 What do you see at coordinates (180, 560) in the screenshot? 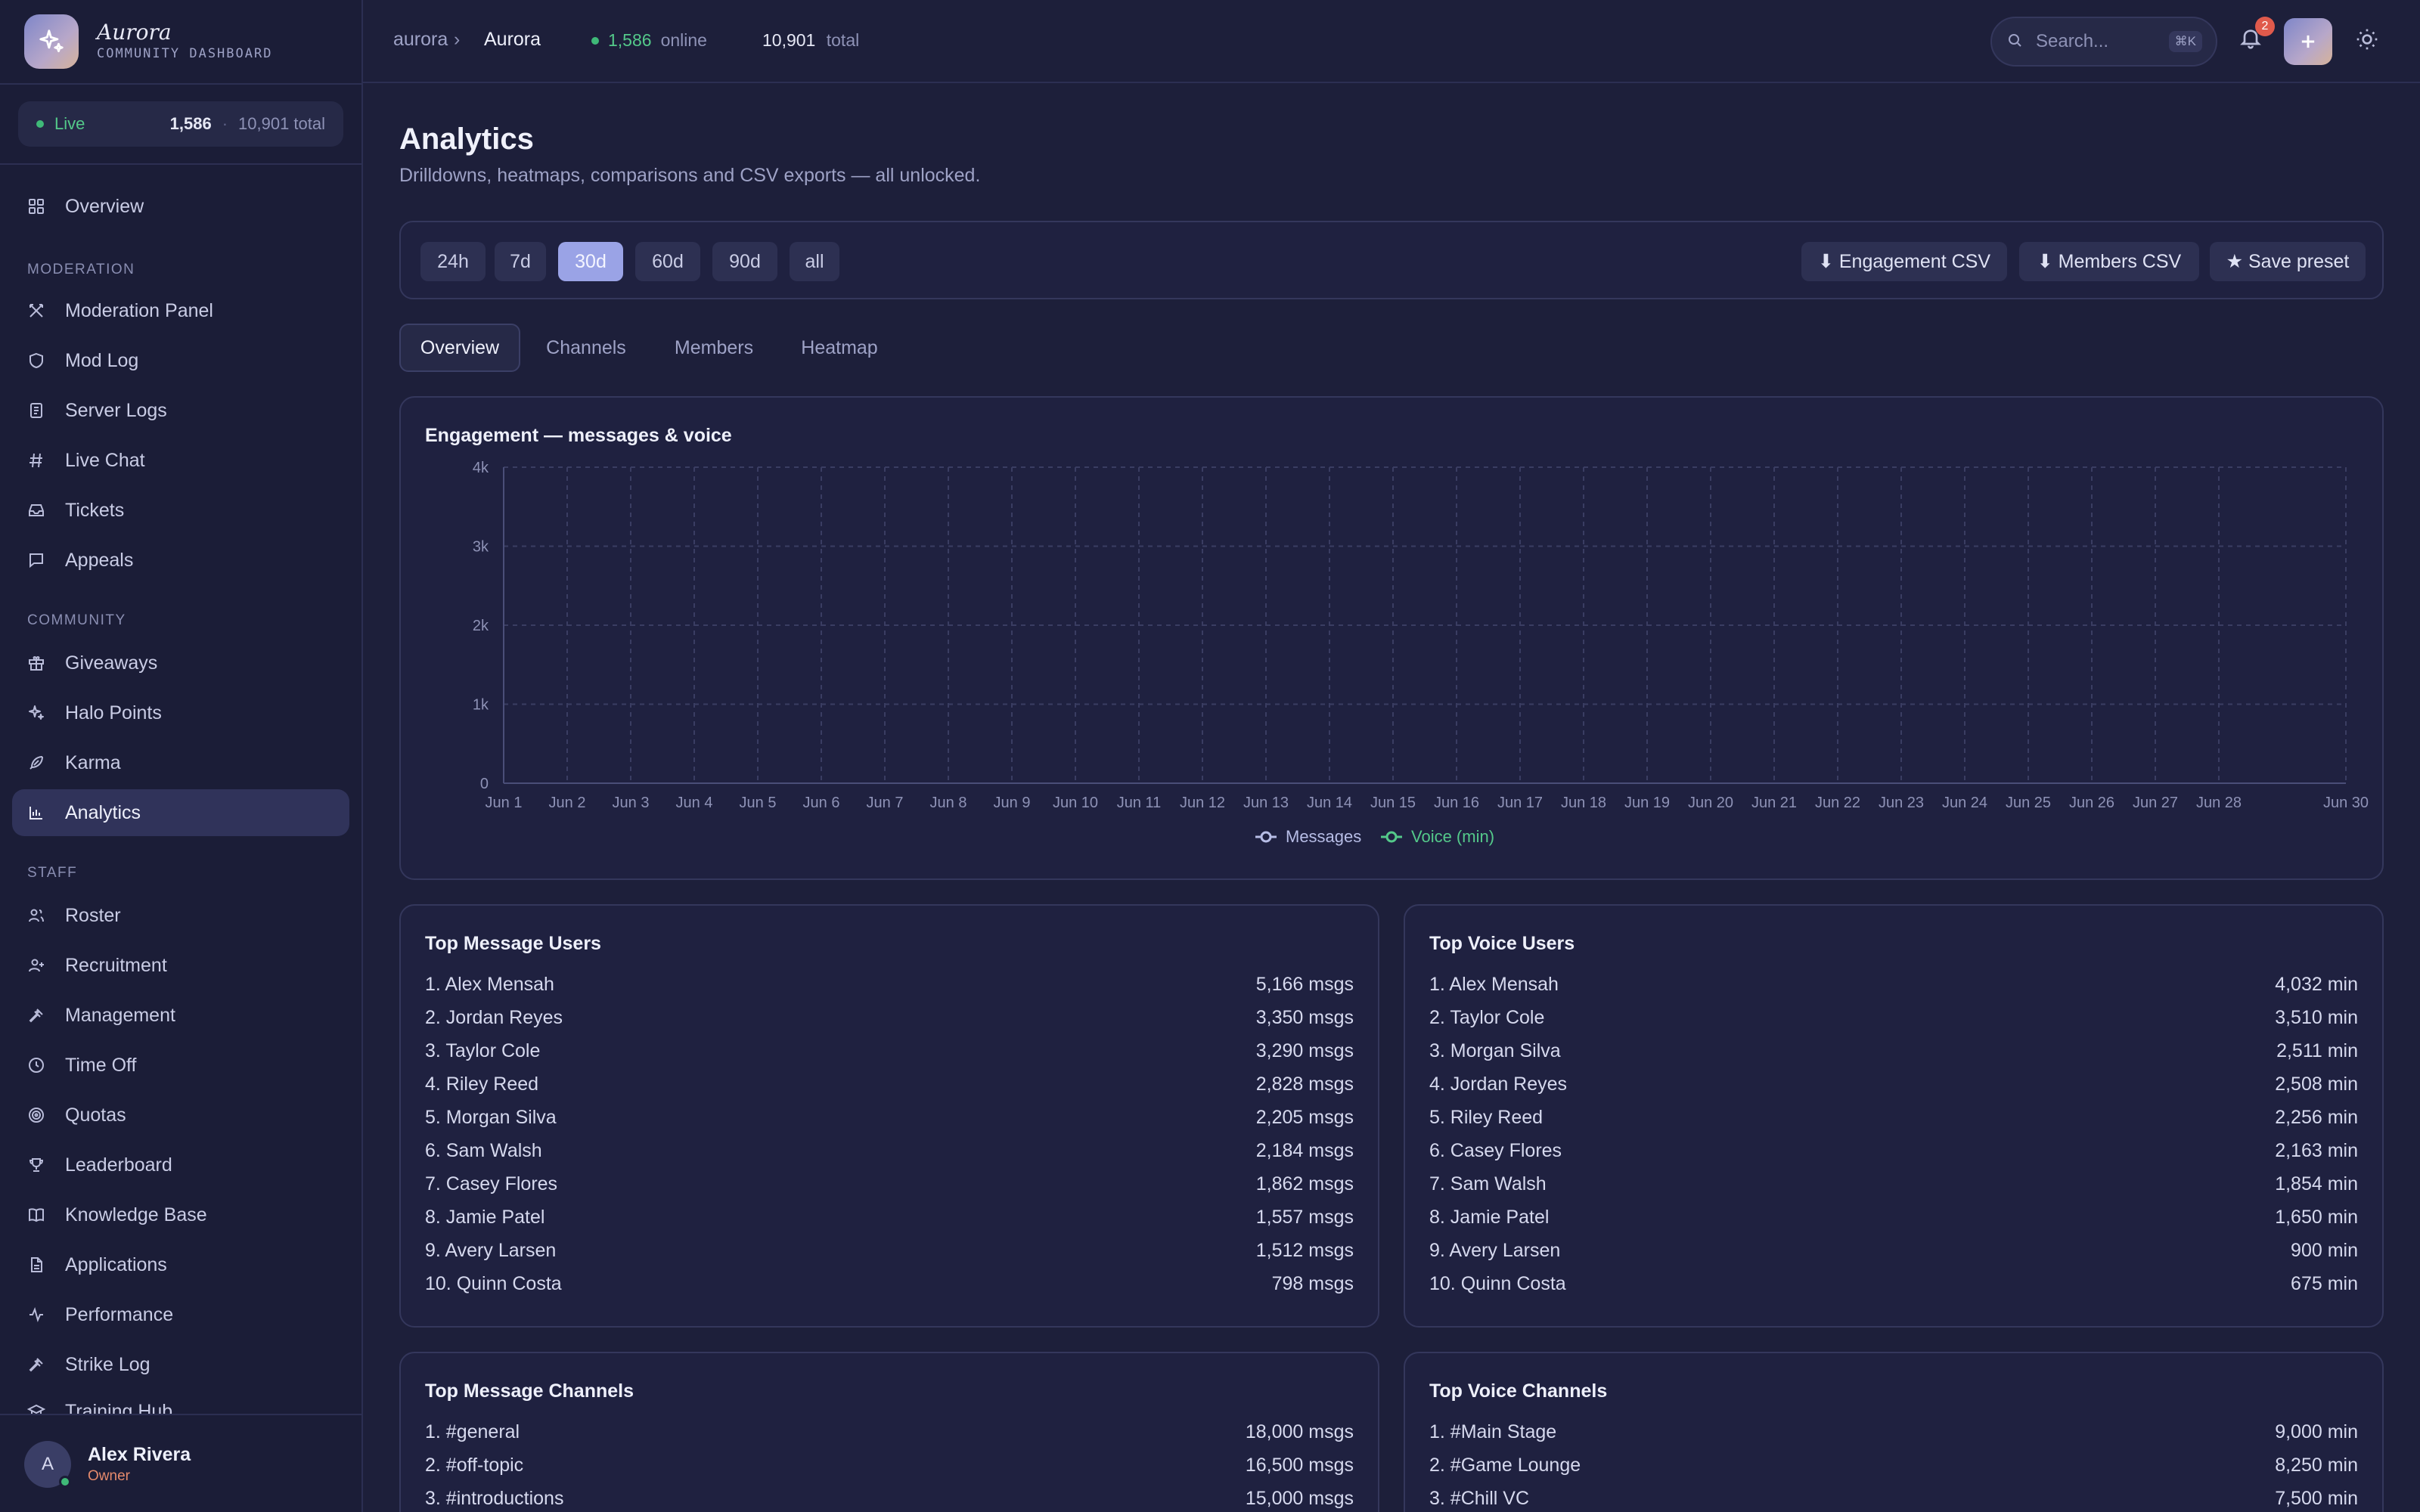
I see `sidebar-item-appeals: Appeals` at bounding box center [180, 560].